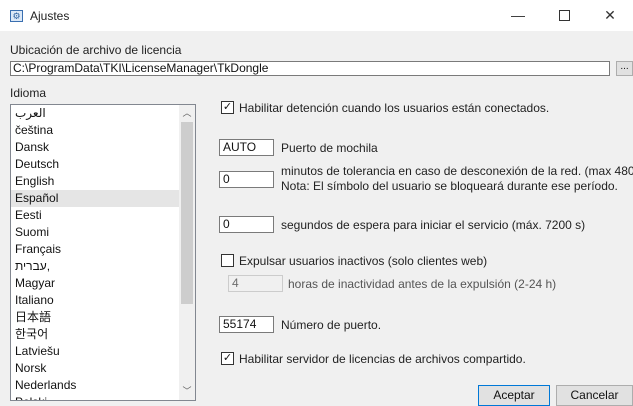  What do you see at coordinates (103, 164) in the screenshot?
I see `language-item: Deutsch` at bounding box center [103, 164].